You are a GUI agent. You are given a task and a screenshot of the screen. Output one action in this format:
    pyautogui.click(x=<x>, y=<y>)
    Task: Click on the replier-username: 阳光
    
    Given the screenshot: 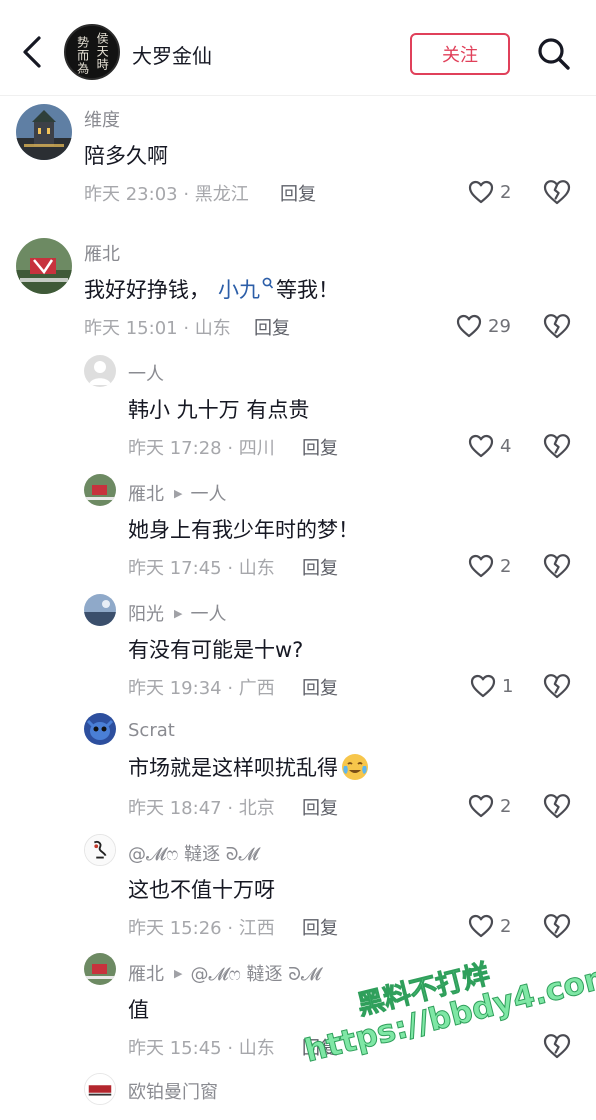 What is the action you would take?
    pyautogui.click(x=146, y=613)
    